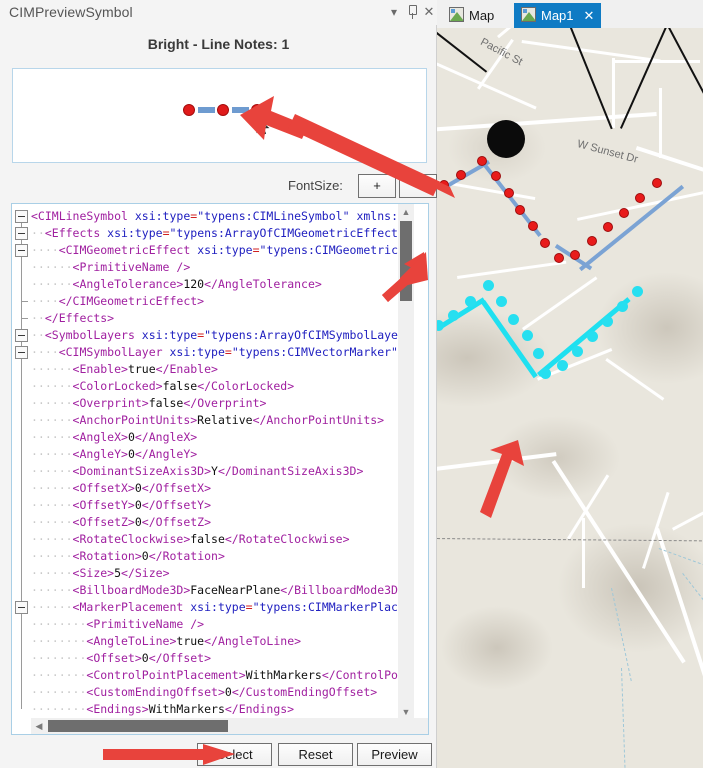 The height and width of the screenshot is (768, 703). Describe the element at coordinates (429, 12) in the screenshot. I see `close-icon: ✕` at that location.